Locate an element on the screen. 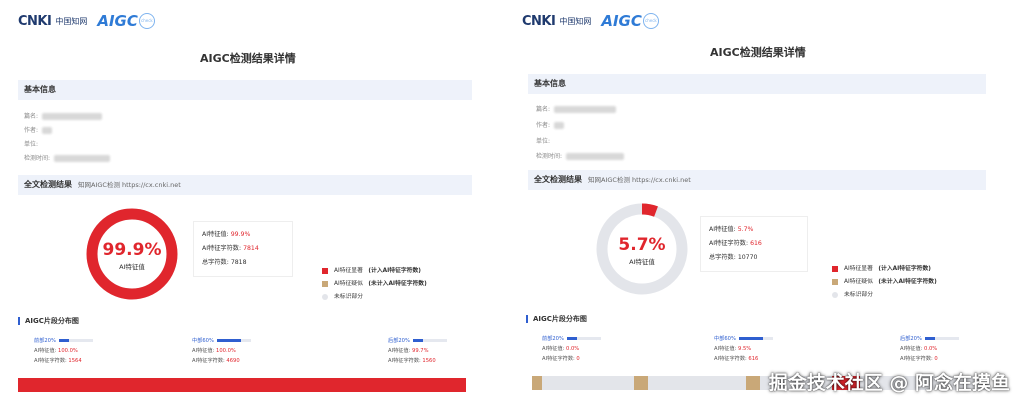  segment-middle: 中部60% AI特征值: 9.5% AI特征字符数: 616 is located at coordinates (743, 349).